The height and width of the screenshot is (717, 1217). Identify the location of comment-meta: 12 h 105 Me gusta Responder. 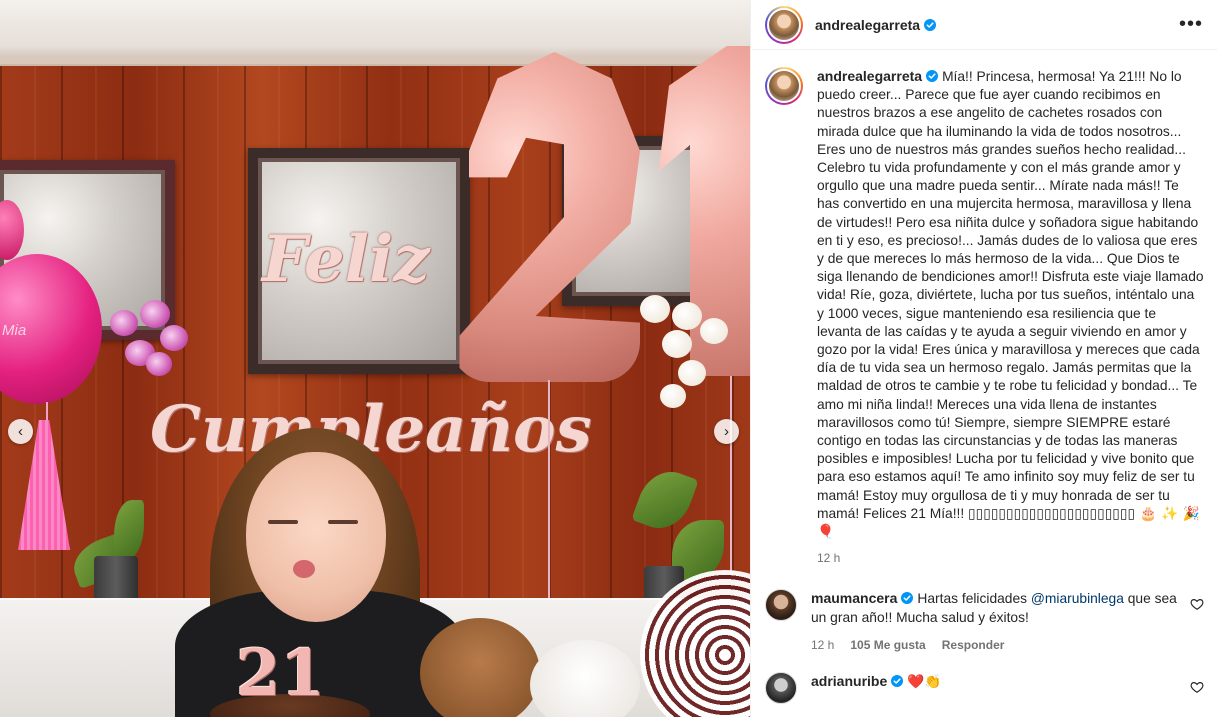
(996, 645).